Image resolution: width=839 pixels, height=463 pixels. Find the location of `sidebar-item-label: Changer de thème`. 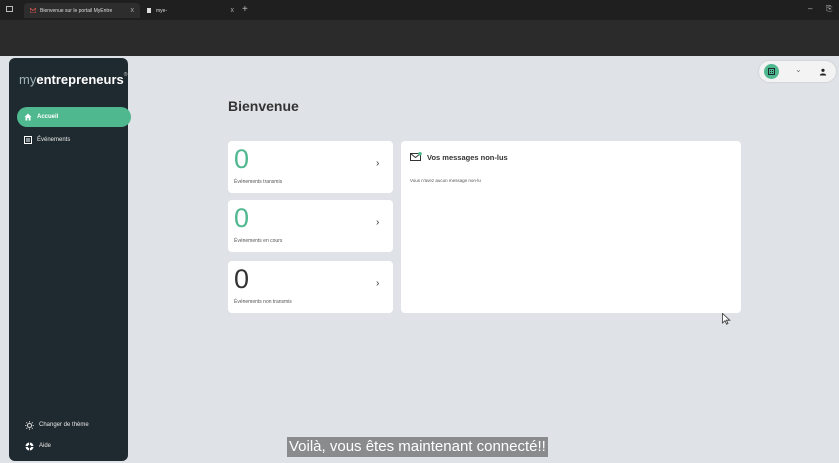

sidebar-item-label: Changer de thème is located at coordinates (64, 425).